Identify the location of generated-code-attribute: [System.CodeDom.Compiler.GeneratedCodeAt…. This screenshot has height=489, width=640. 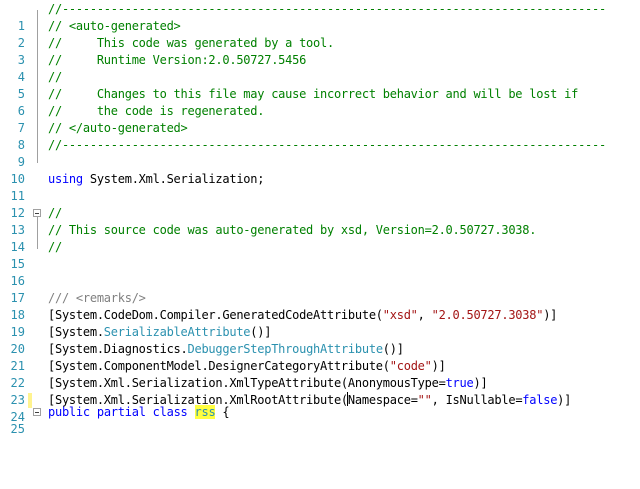
(302, 315).